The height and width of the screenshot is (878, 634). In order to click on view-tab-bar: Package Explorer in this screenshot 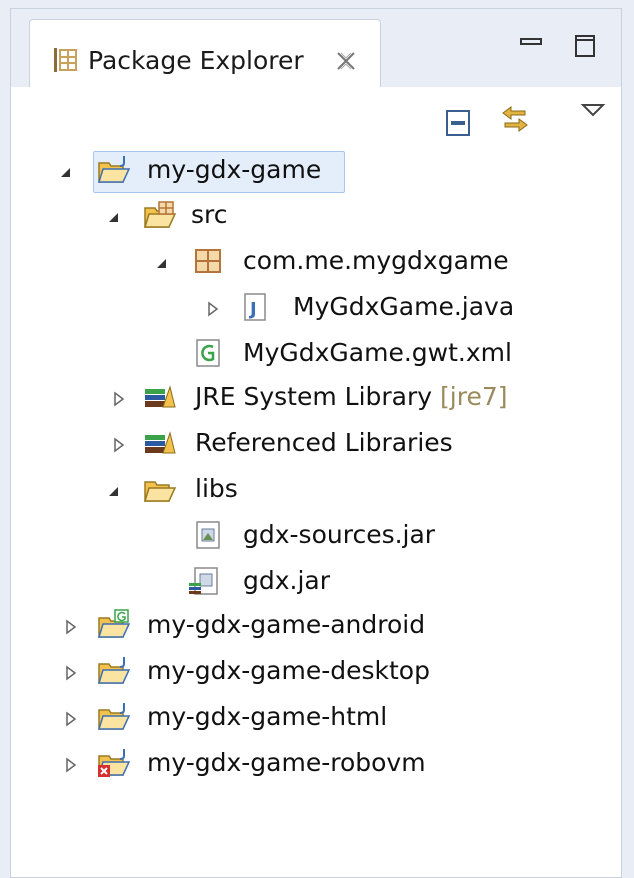, I will do `click(316, 54)`.